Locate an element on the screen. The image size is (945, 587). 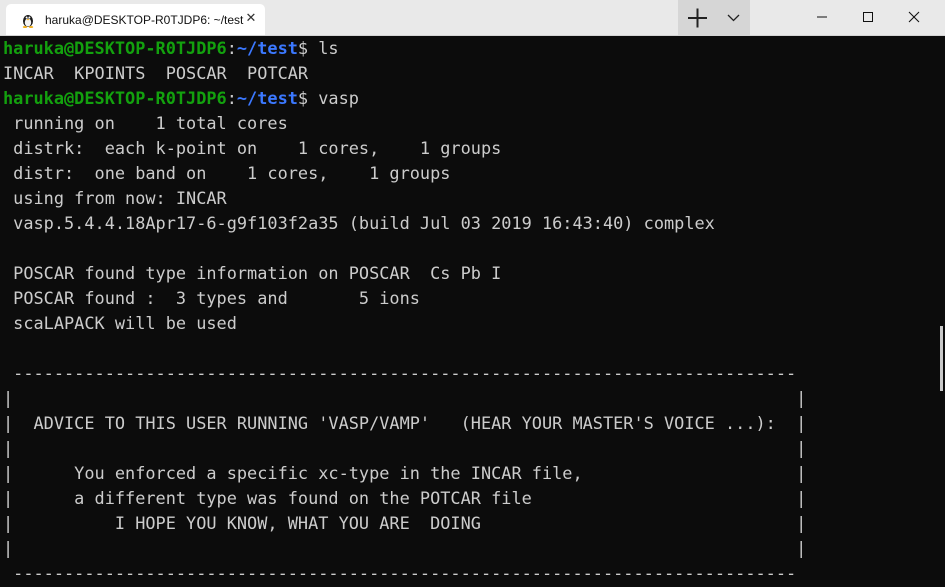
tab-close-icon: ✕ is located at coordinates (251, 19).